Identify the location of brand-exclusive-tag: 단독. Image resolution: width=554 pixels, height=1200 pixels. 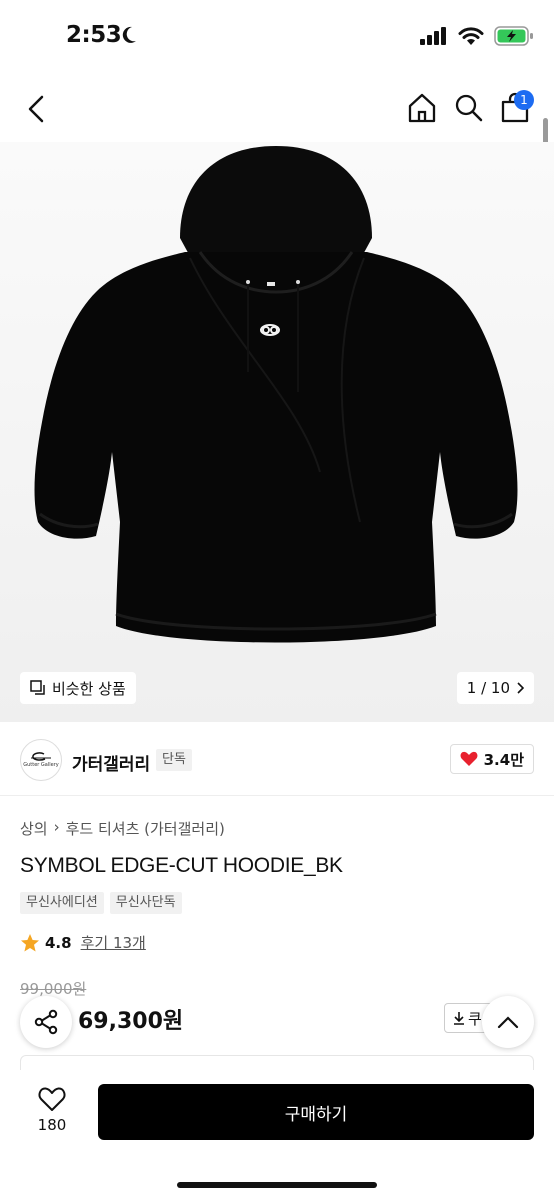
(174, 760).